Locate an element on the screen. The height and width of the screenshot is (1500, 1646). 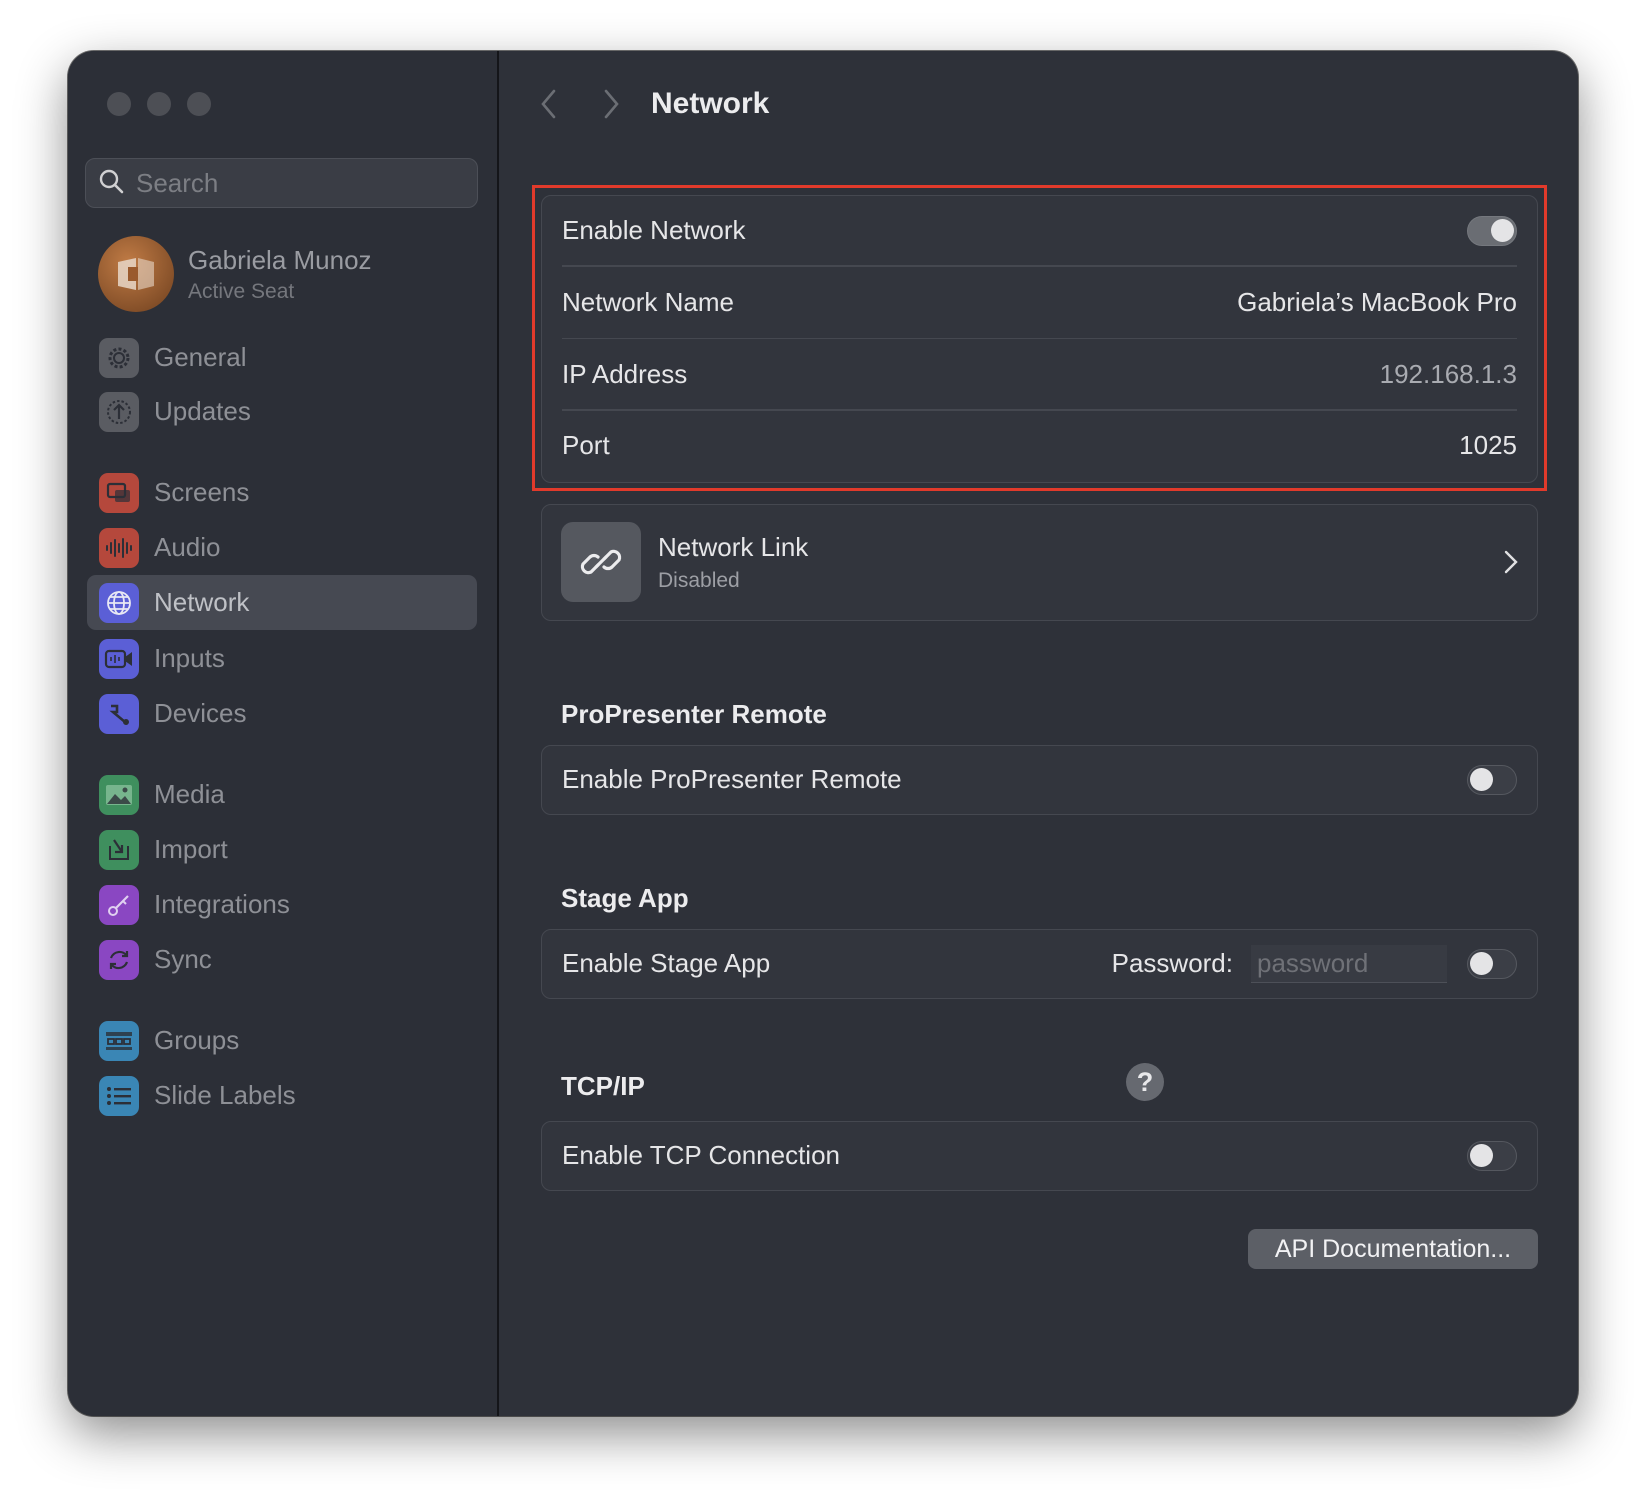
enable-stage-label: Enable Stage App is located at coordinates (666, 963).